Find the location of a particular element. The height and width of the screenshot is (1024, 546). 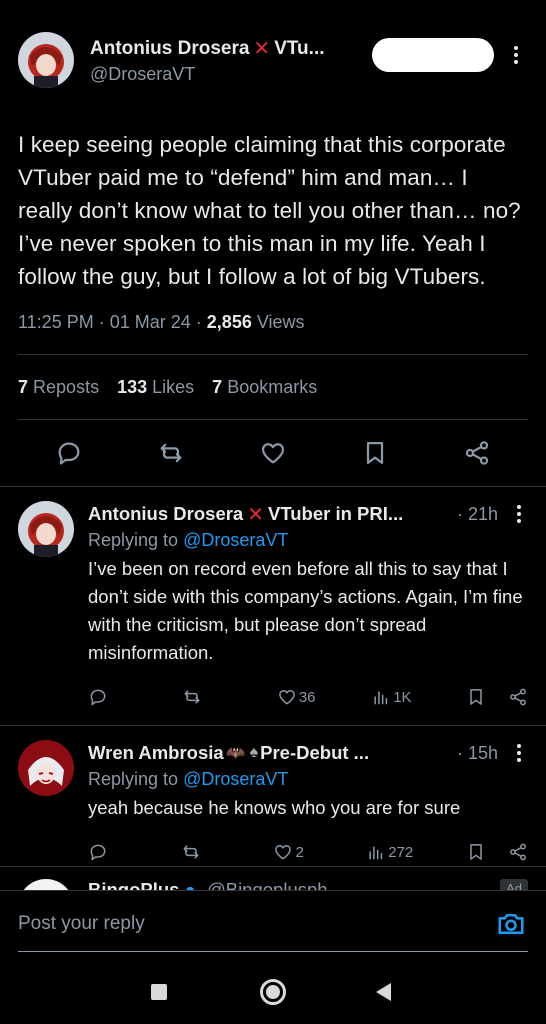

reply-views-button: 272 is located at coordinates (389, 852).